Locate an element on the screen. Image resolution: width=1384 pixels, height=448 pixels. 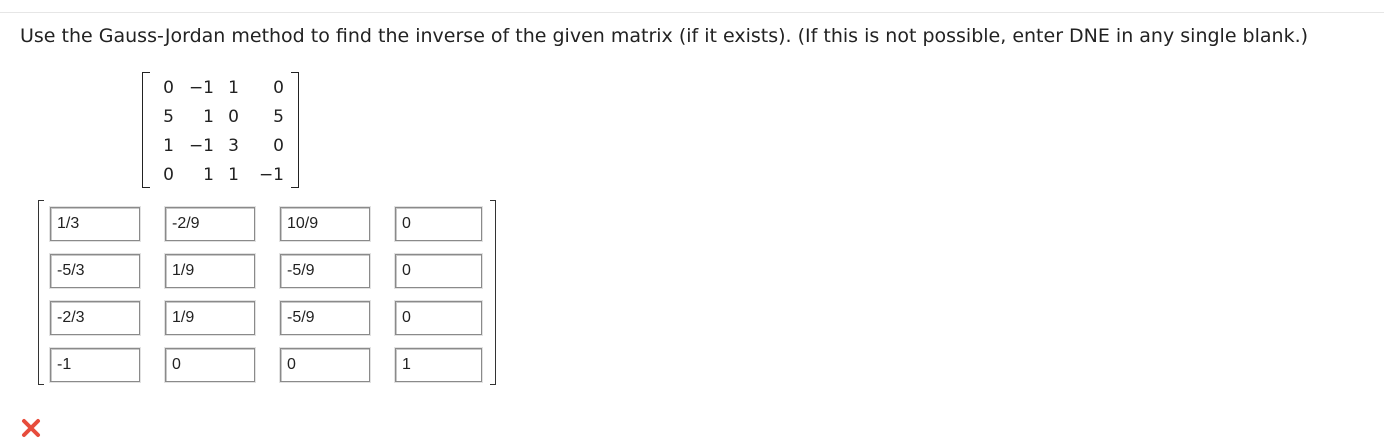
answer-input-r3c1 is located at coordinates (95, 318).